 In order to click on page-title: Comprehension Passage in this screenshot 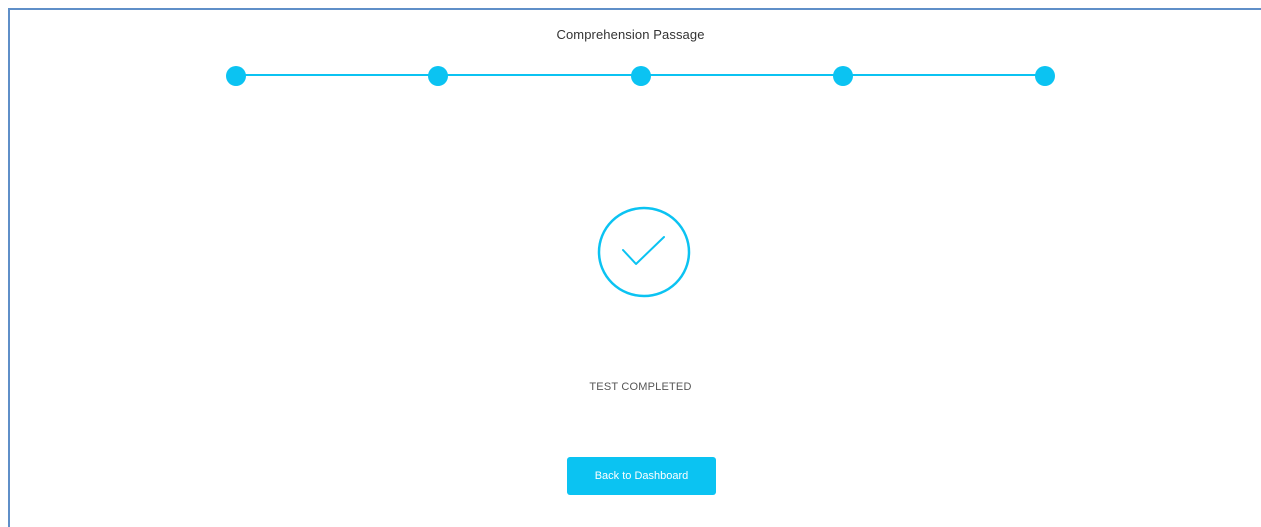, I will do `click(630, 34)`.